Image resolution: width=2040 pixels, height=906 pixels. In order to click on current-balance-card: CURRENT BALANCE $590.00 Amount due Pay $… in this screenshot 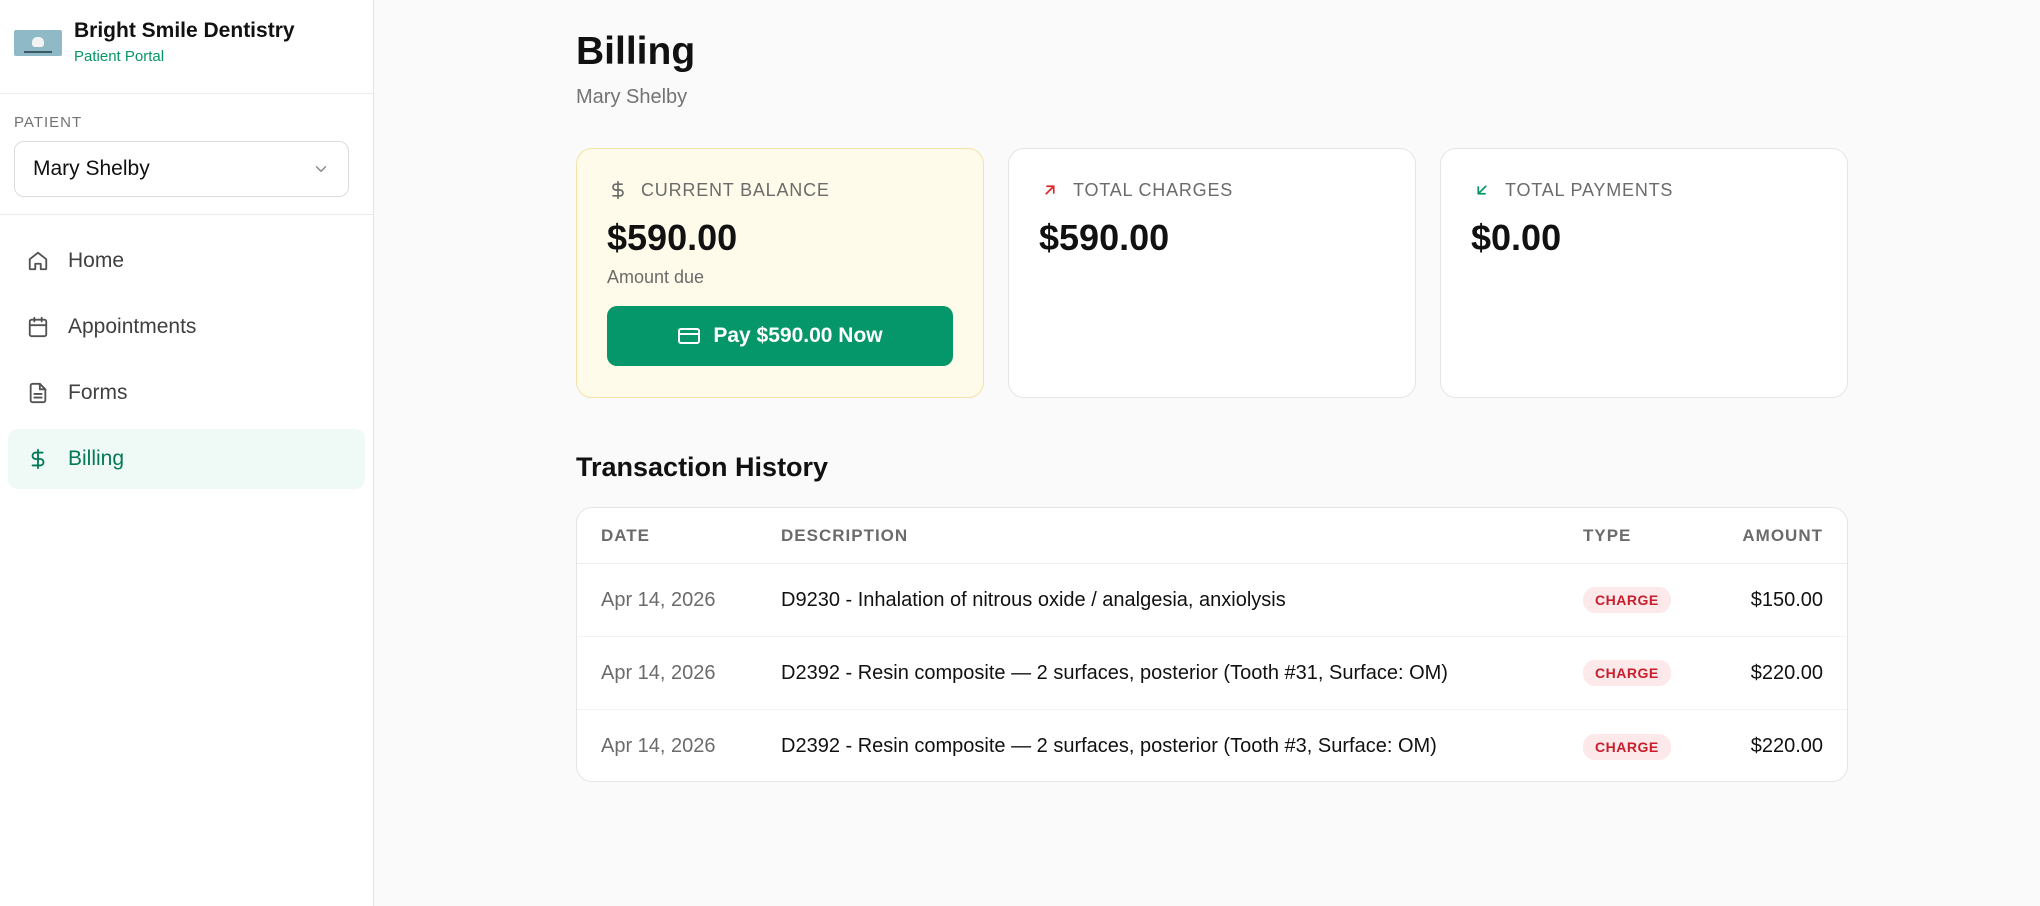, I will do `click(780, 273)`.